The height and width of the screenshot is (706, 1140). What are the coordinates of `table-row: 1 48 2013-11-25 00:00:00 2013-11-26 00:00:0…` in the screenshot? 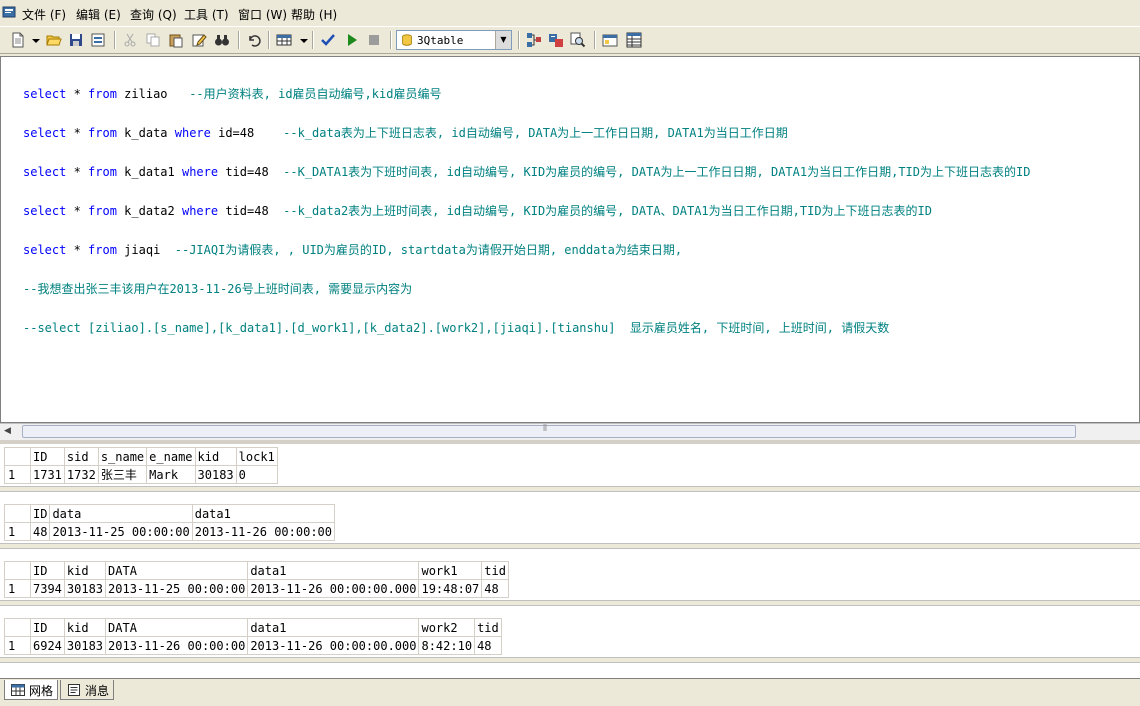 It's located at (170, 531).